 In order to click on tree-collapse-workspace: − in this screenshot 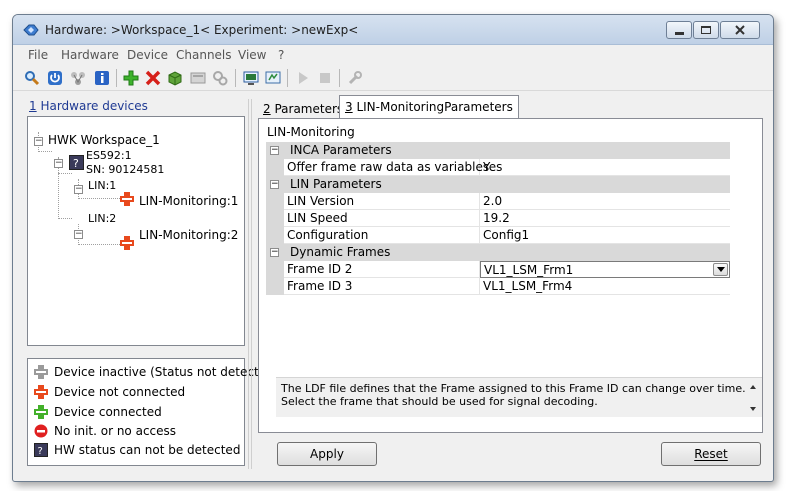, I will do `click(38, 141)`.